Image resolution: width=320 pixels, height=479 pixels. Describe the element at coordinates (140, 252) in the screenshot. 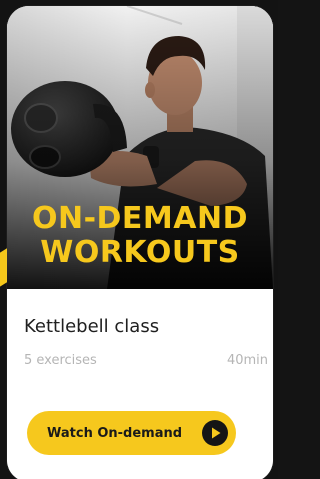

I see `hero-title-line-2: WORKOUTS` at that location.